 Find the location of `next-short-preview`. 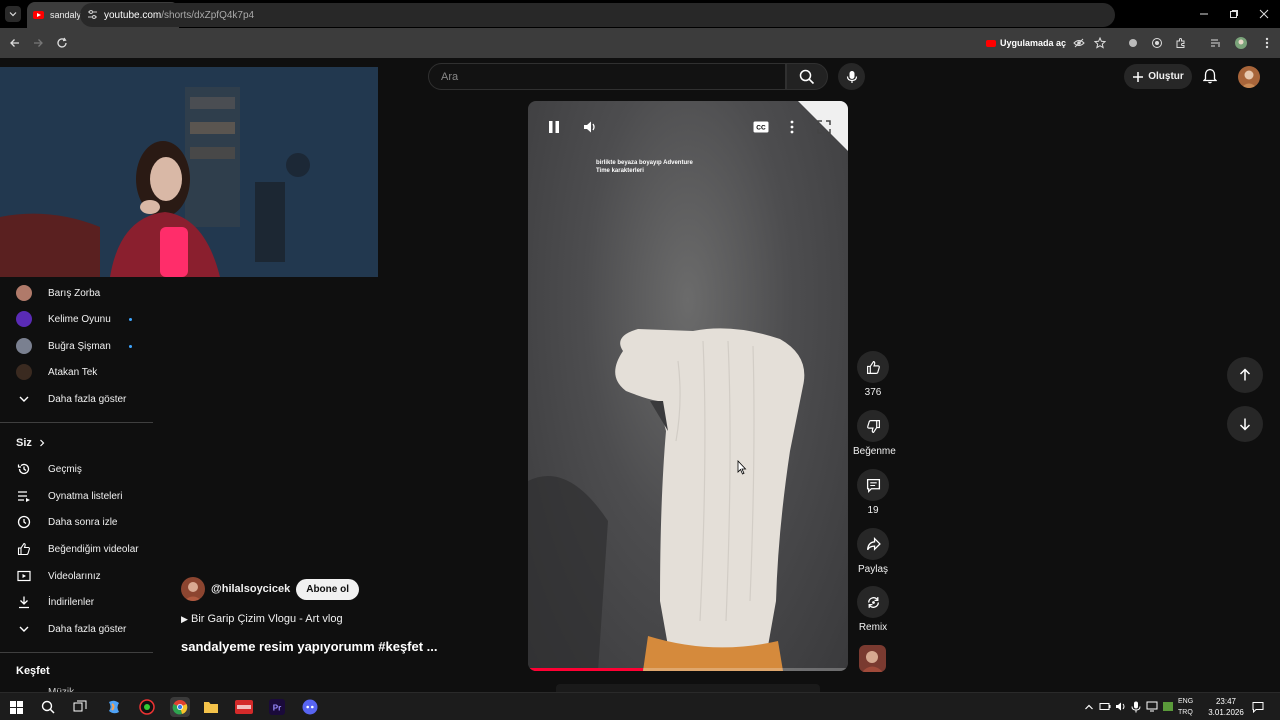

next-short-preview is located at coordinates (688, 688).